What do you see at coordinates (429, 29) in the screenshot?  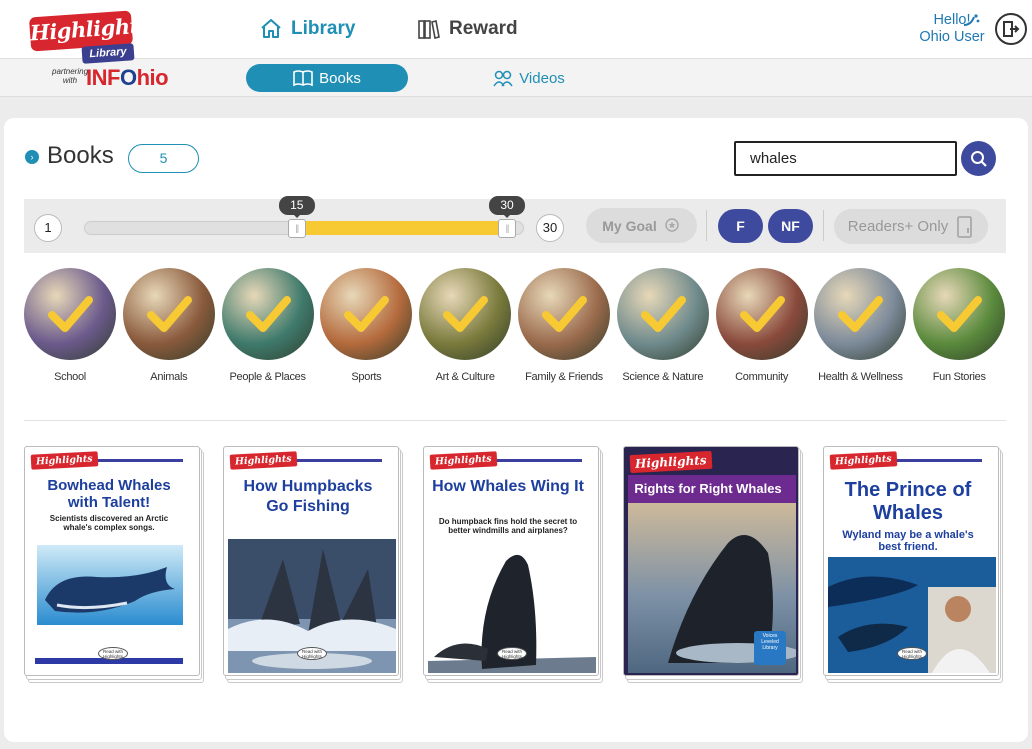 I see `books-stack-icon` at bounding box center [429, 29].